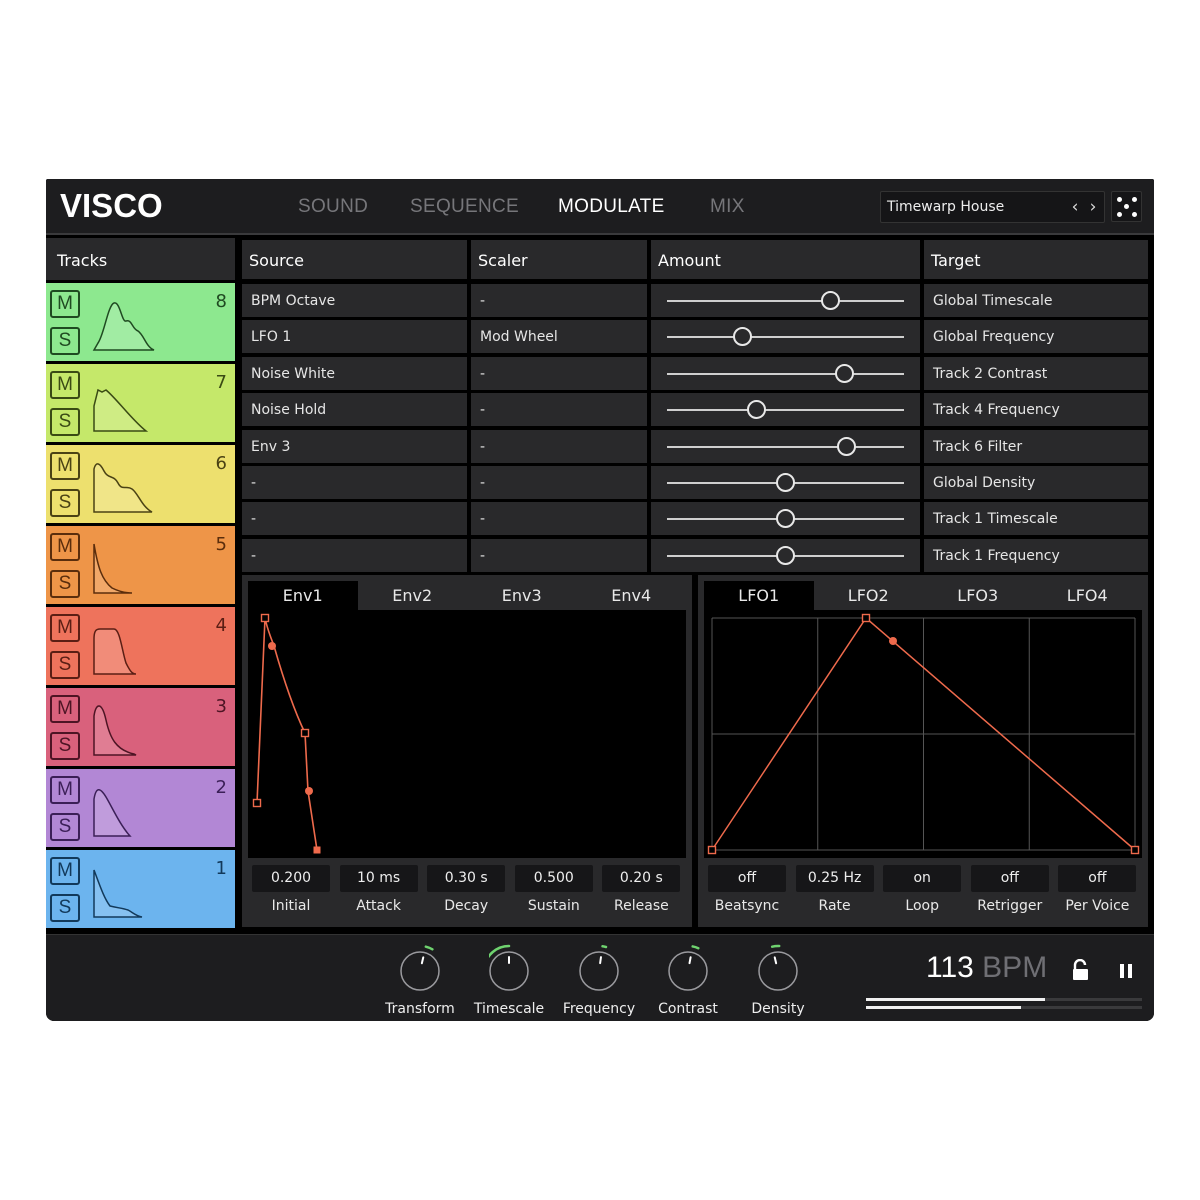 The image size is (1200, 1200). I want to click on lfo-retrigger-value: off, so click(1009, 878).